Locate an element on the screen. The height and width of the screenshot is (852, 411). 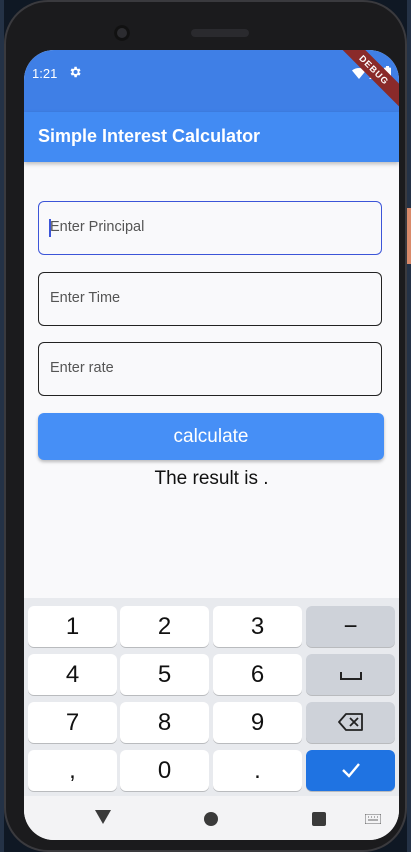
rate-placeholder: Enter rate is located at coordinates (82, 368).